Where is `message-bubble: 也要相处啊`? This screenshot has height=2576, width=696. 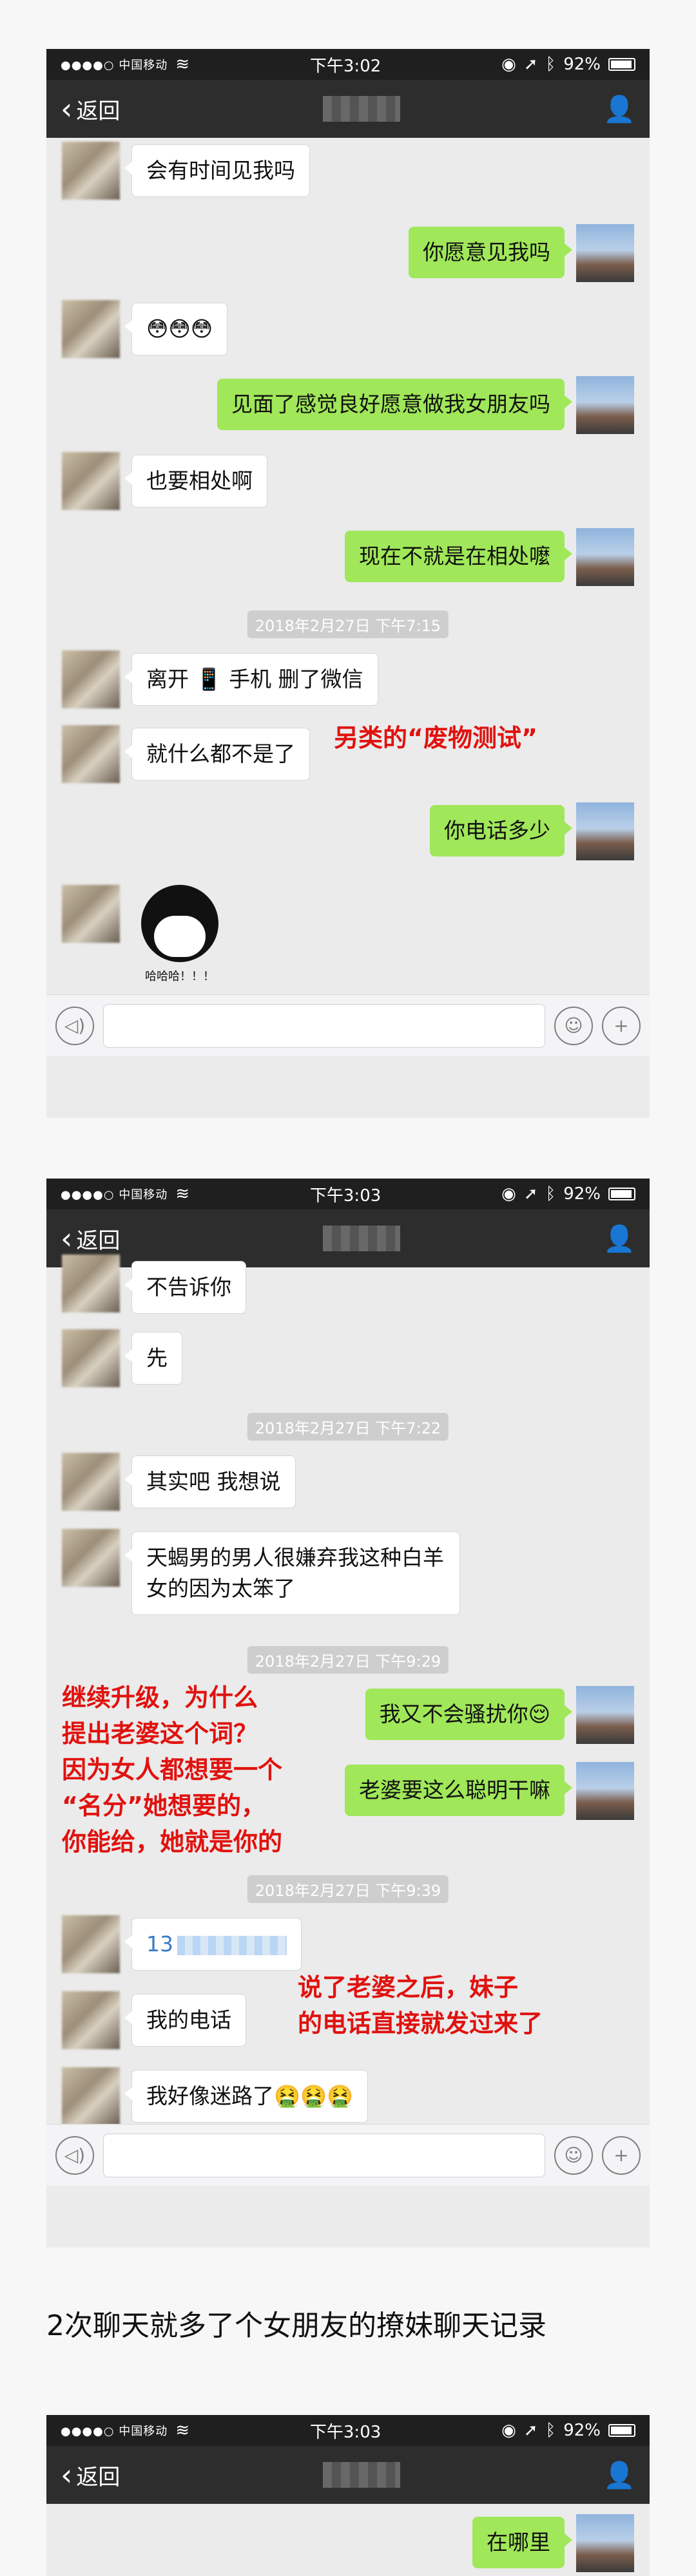 message-bubble: 也要相处啊 is located at coordinates (196, 481).